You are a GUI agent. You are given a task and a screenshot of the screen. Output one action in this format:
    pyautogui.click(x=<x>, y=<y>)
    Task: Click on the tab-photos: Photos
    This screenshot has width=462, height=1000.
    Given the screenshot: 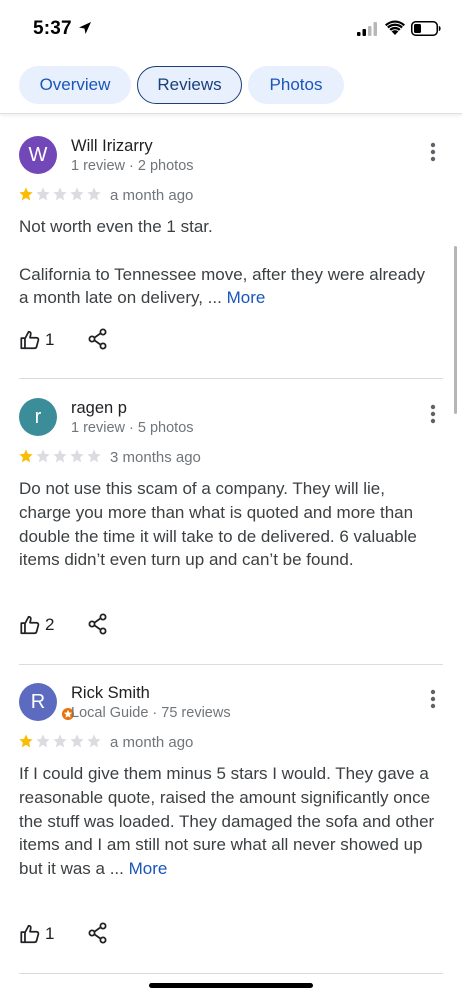 What is the action you would take?
    pyautogui.click(x=296, y=85)
    